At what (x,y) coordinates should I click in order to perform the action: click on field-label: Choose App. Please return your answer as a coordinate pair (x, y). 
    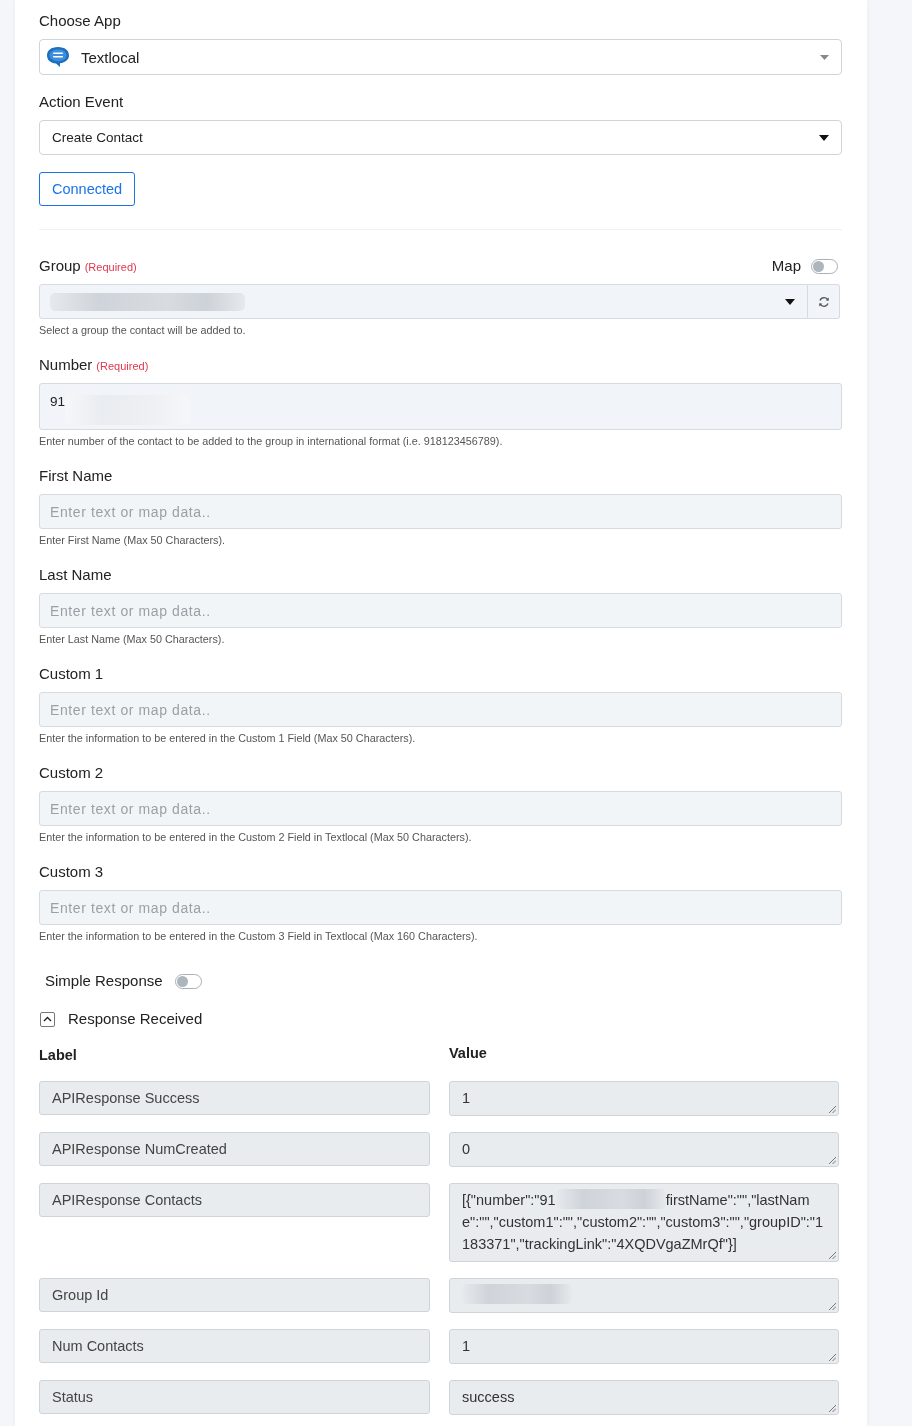
    Looking at the image, I should click on (80, 21).